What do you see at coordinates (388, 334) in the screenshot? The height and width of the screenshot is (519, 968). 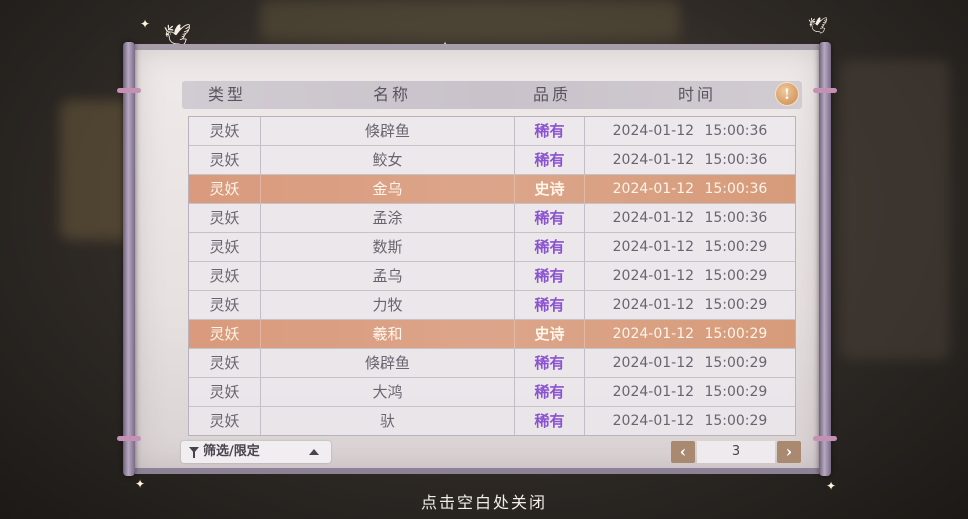 I see `cell-name: 羲和` at bounding box center [388, 334].